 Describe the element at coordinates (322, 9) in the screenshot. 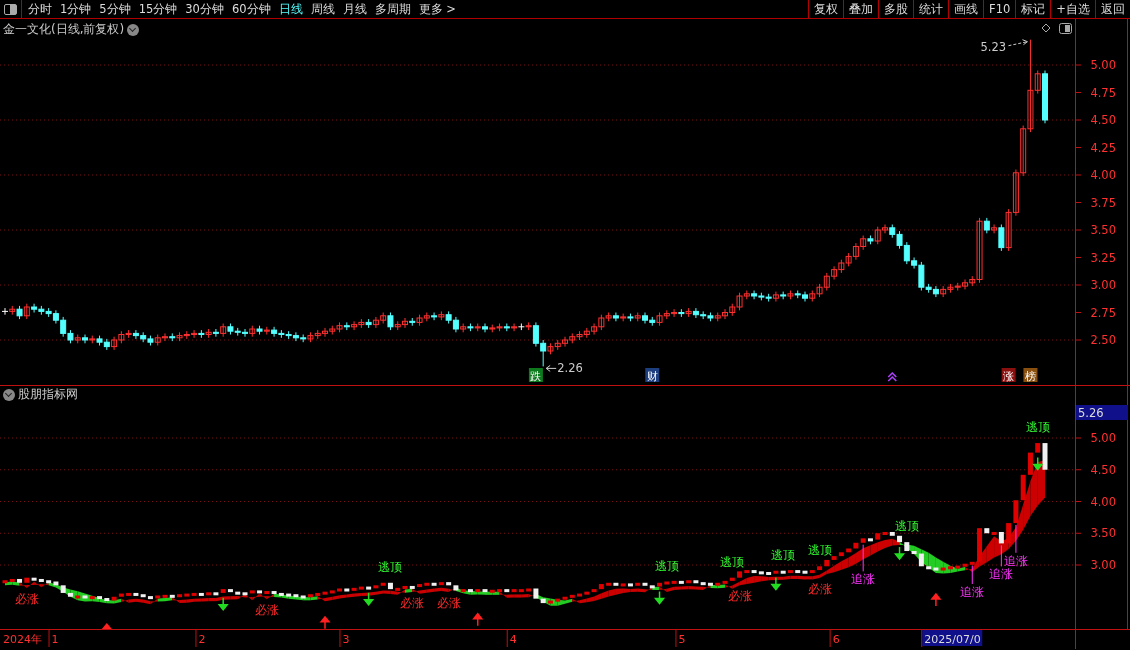

I see `period-tab: 周线` at that location.